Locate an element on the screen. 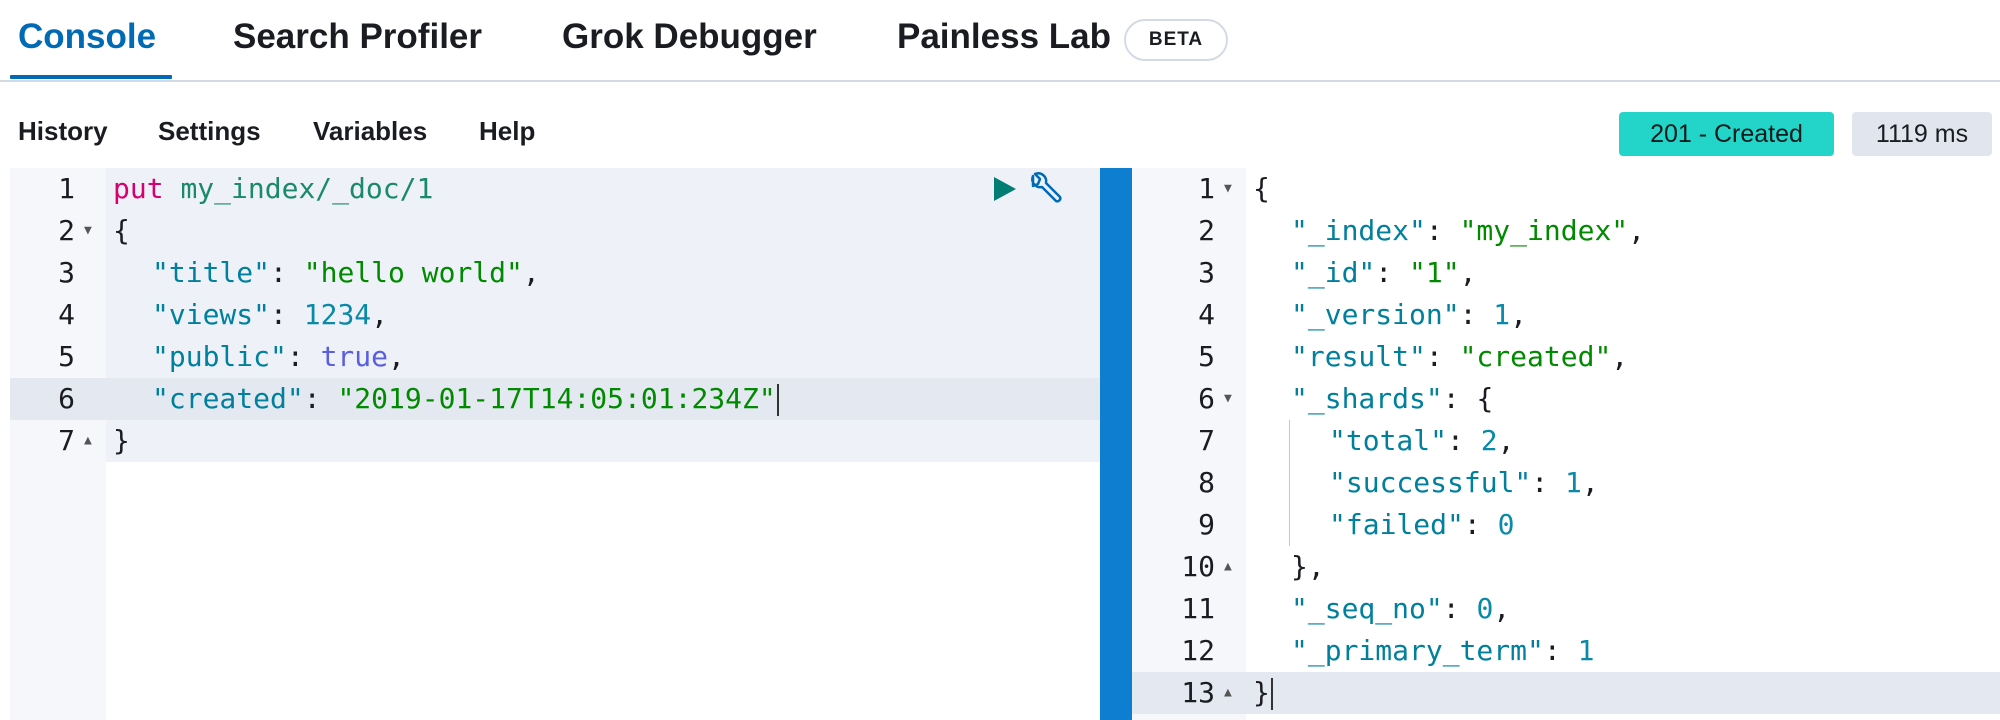  json-line: "result": "created", is located at coordinates (1460, 356).